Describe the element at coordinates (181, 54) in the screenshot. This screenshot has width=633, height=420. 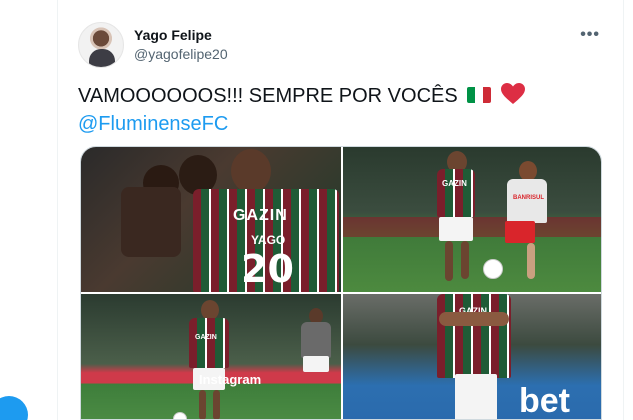
I see `user-handle: @yagofelipe20` at that location.